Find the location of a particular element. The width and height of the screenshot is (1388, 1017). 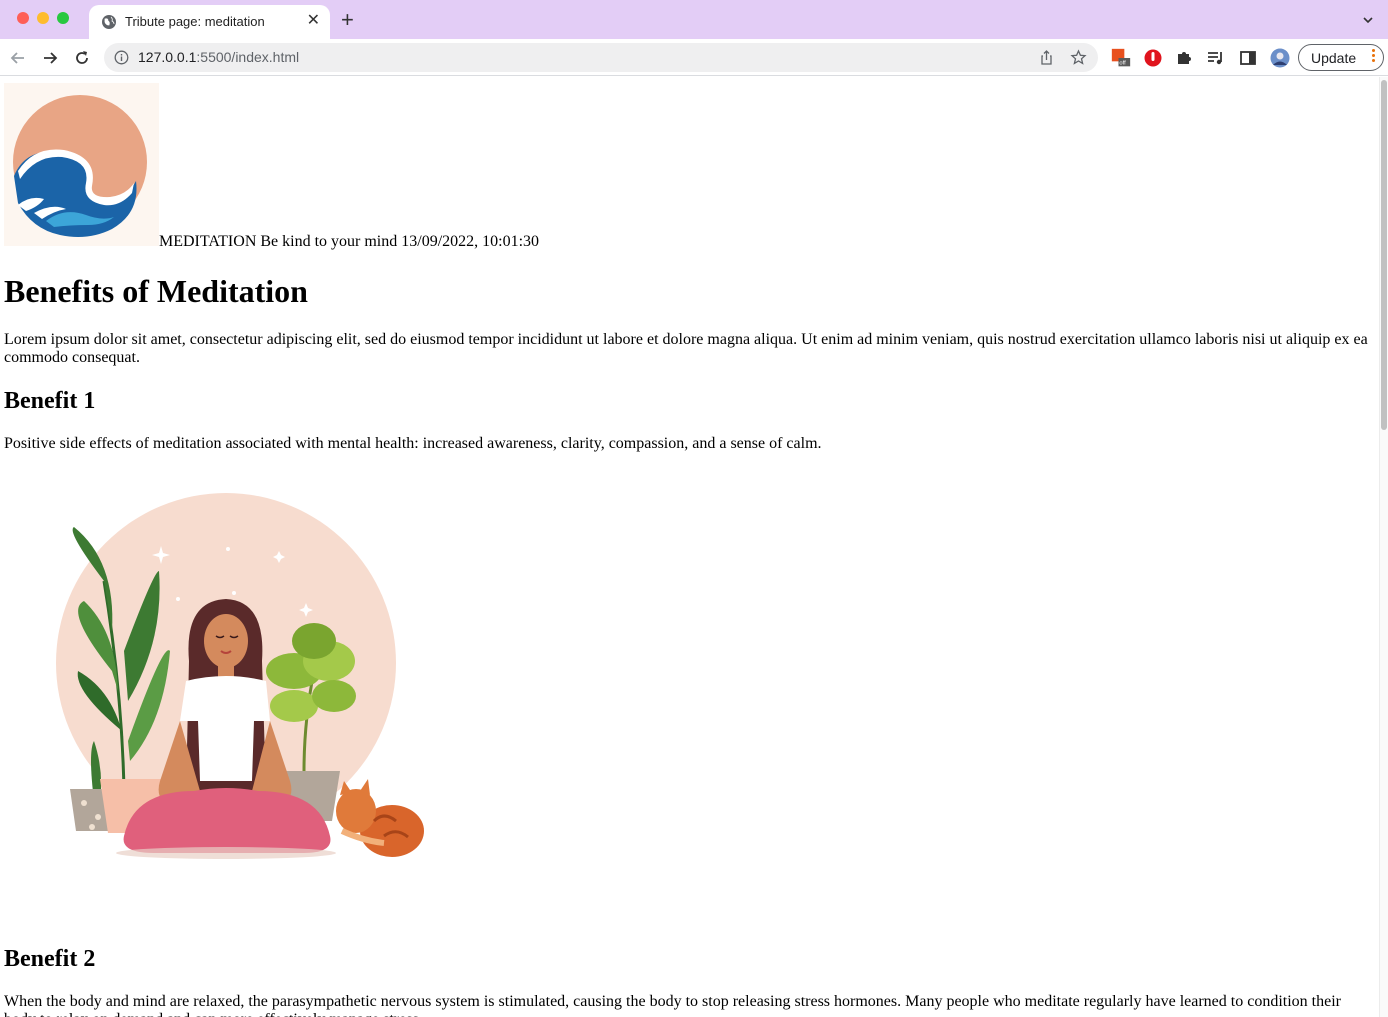

url-text: 127.0.0.1:5500/index.html is located at coordinates (218, 57).